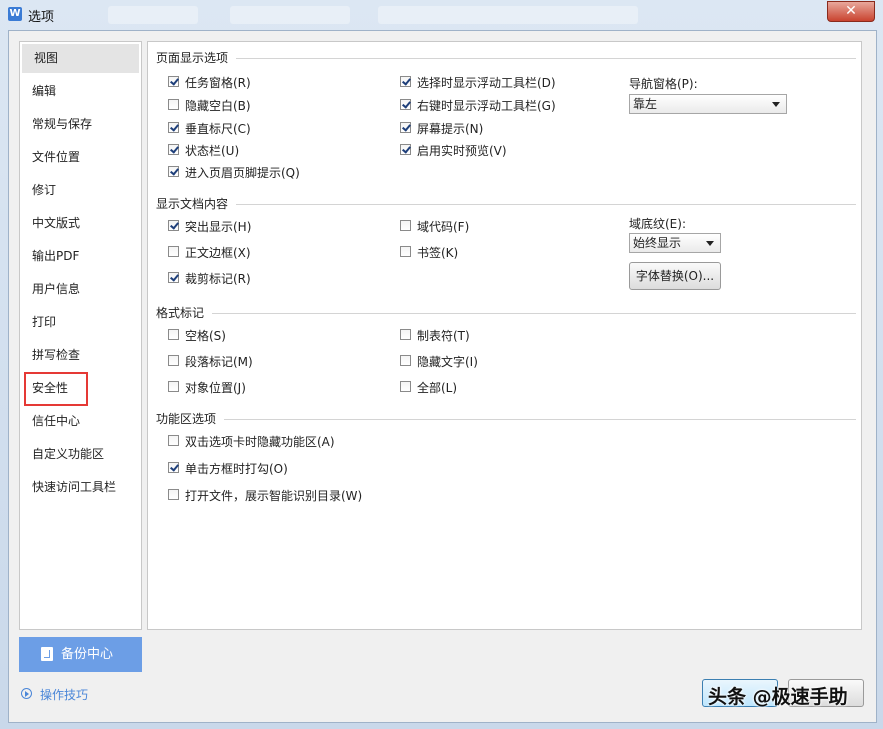 Image resolution: width=883 pixels, height=729 pixels. I want to click on sidebar-item-export-pdf: 输出PDF, so click(79, 256).